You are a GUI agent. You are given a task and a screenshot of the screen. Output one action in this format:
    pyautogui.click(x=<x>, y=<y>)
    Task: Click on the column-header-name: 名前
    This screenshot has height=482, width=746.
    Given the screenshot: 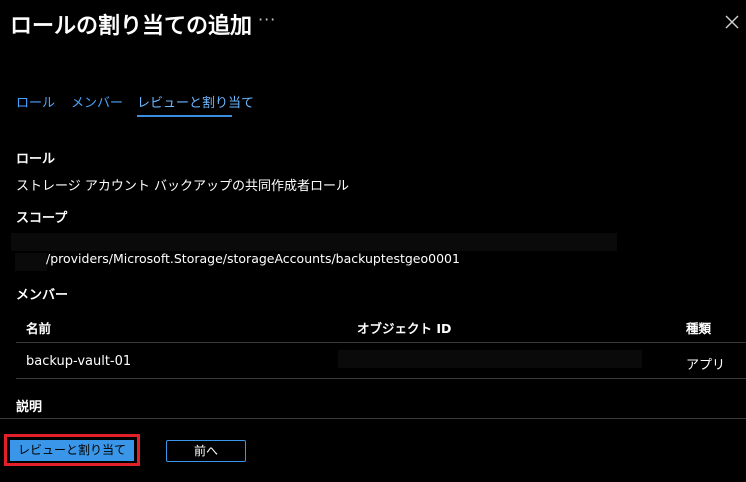 What is the action you would take?
    pyautogui.click(x=38, y=327)
    